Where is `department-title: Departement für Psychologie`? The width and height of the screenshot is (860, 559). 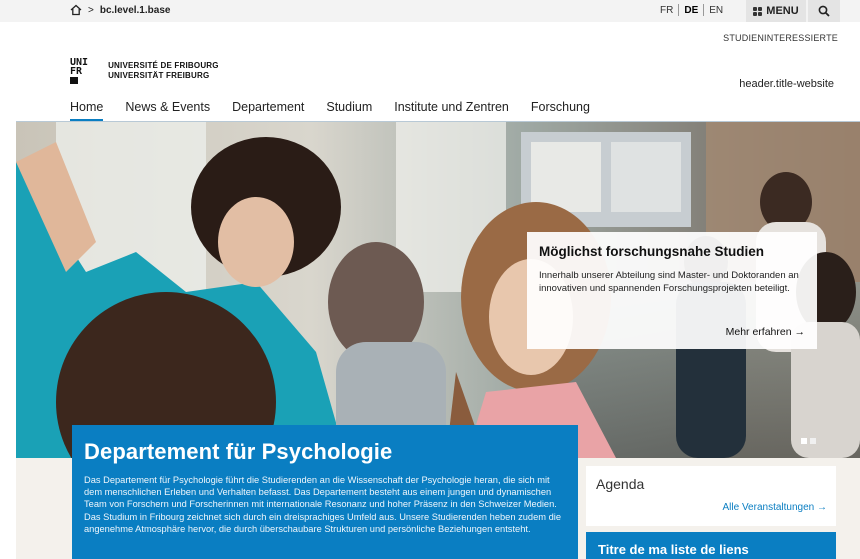 department-title: Departement für Psychologie is located at coordinates (238, 451).